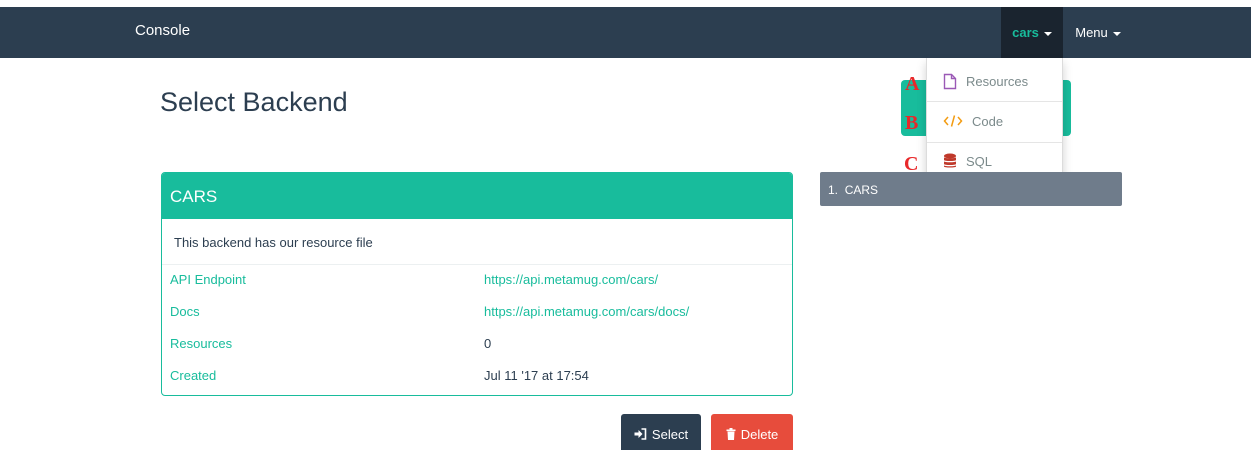  Describe the element at coordinates (1091, 32) in the screenshot. I see `main-menu-label: Menu` at that location.